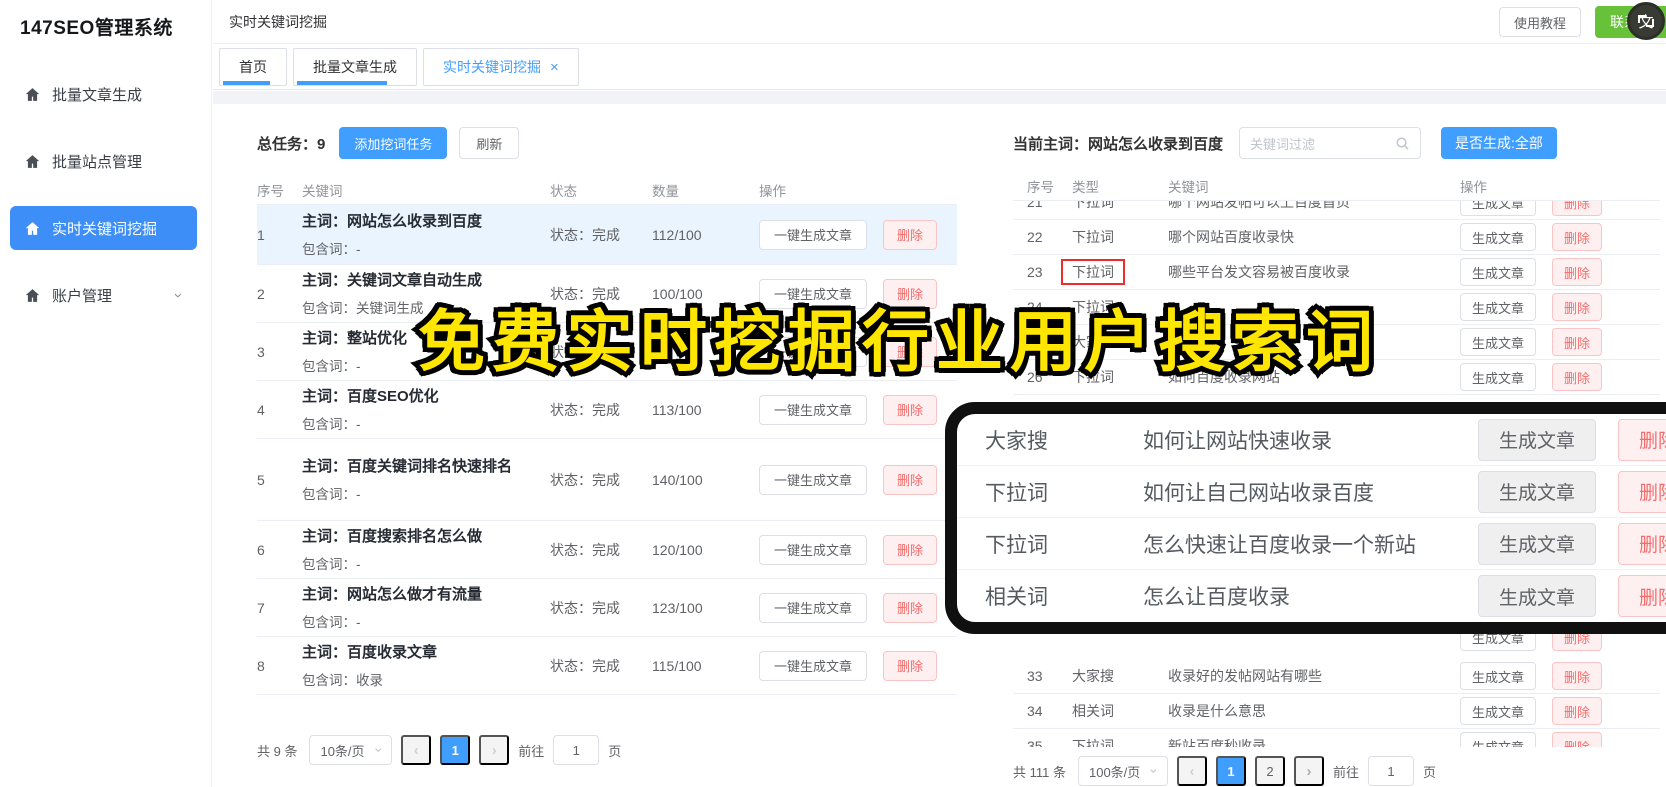 This screenshot has width=1666, height=787. I want to click on table-row: 34 相关词 收录是什么意思 生成文章 删除, so click(1336, 711).